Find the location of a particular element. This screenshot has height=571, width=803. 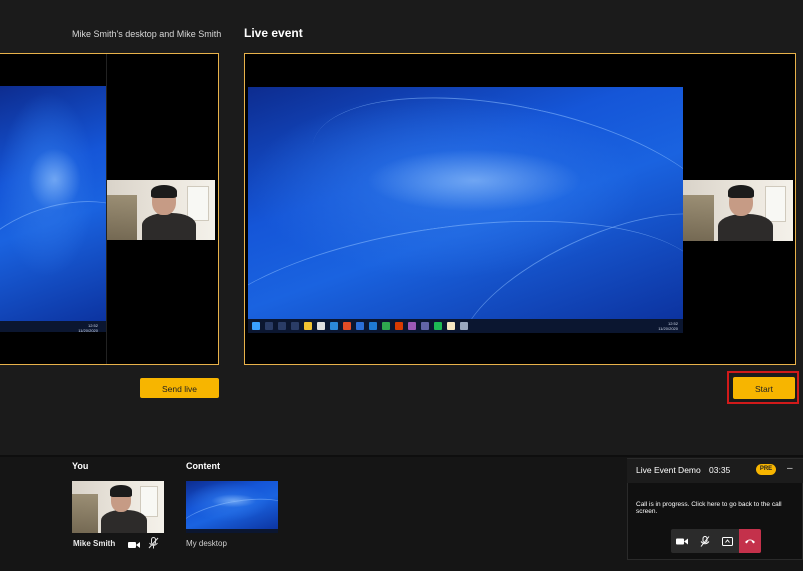

you-label: You is located at coordinates (80, 466).